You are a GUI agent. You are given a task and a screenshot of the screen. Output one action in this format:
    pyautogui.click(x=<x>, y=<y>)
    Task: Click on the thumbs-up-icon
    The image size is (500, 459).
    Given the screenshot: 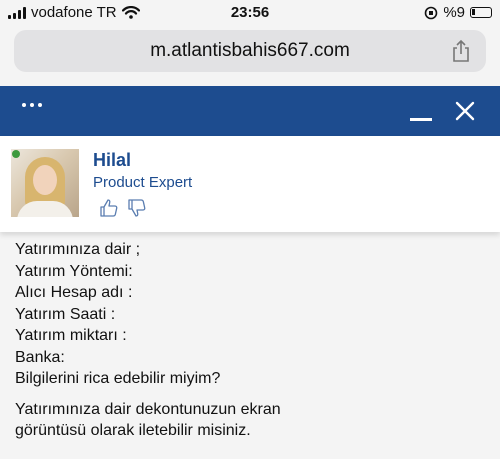 What is the action you would take?
    pyautogui.click(x=109, y=208)
    